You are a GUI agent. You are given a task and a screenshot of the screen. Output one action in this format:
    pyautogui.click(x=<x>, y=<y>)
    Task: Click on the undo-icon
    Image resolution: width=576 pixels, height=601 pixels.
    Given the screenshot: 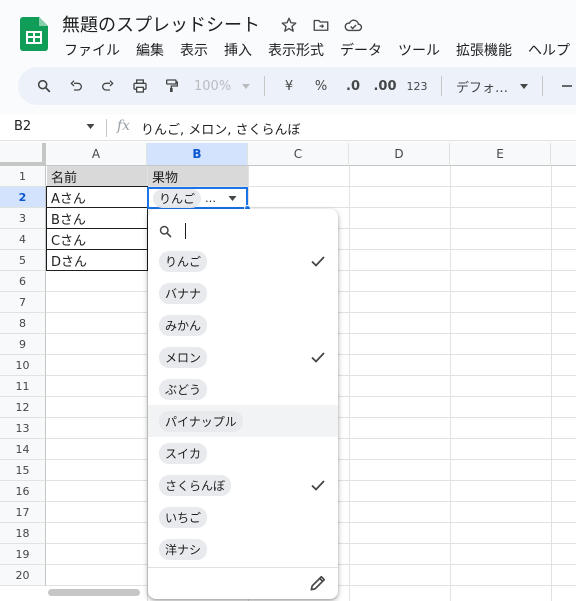 What is the action you would take?
    pyautogui.click(x=76, y=86)
    